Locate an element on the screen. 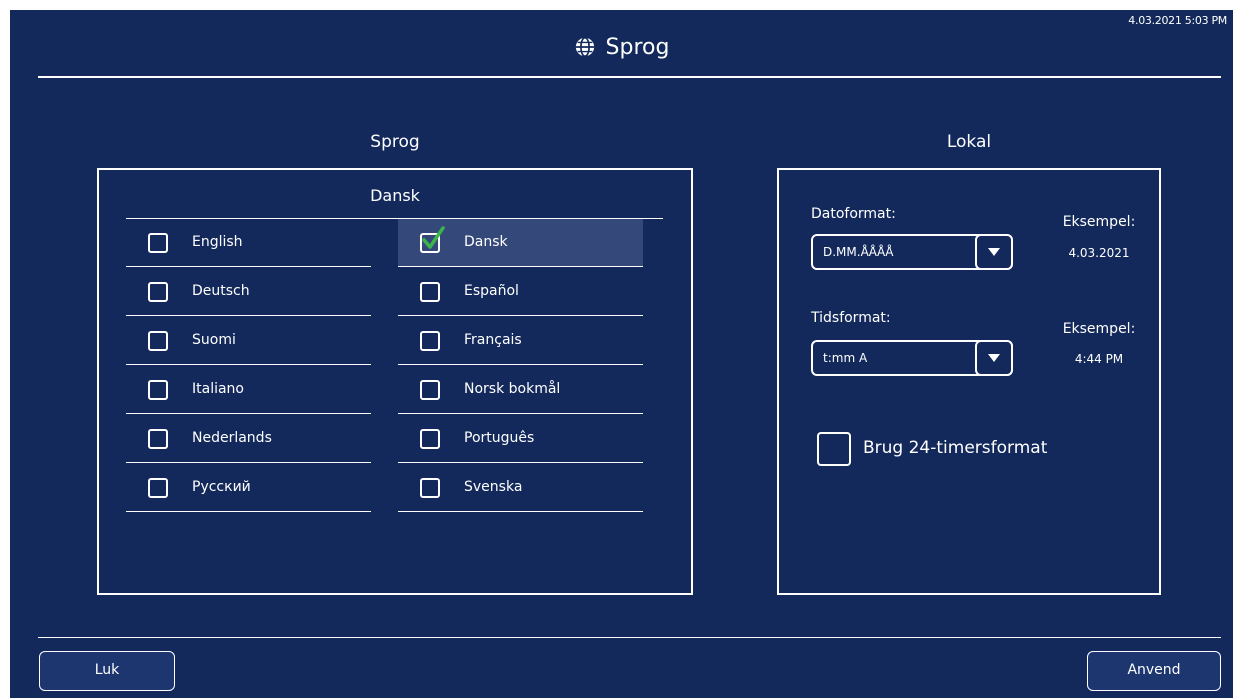 The height and width of the screenshot is (698, 1233). header: Sprog is located at coordinates (621, 47).